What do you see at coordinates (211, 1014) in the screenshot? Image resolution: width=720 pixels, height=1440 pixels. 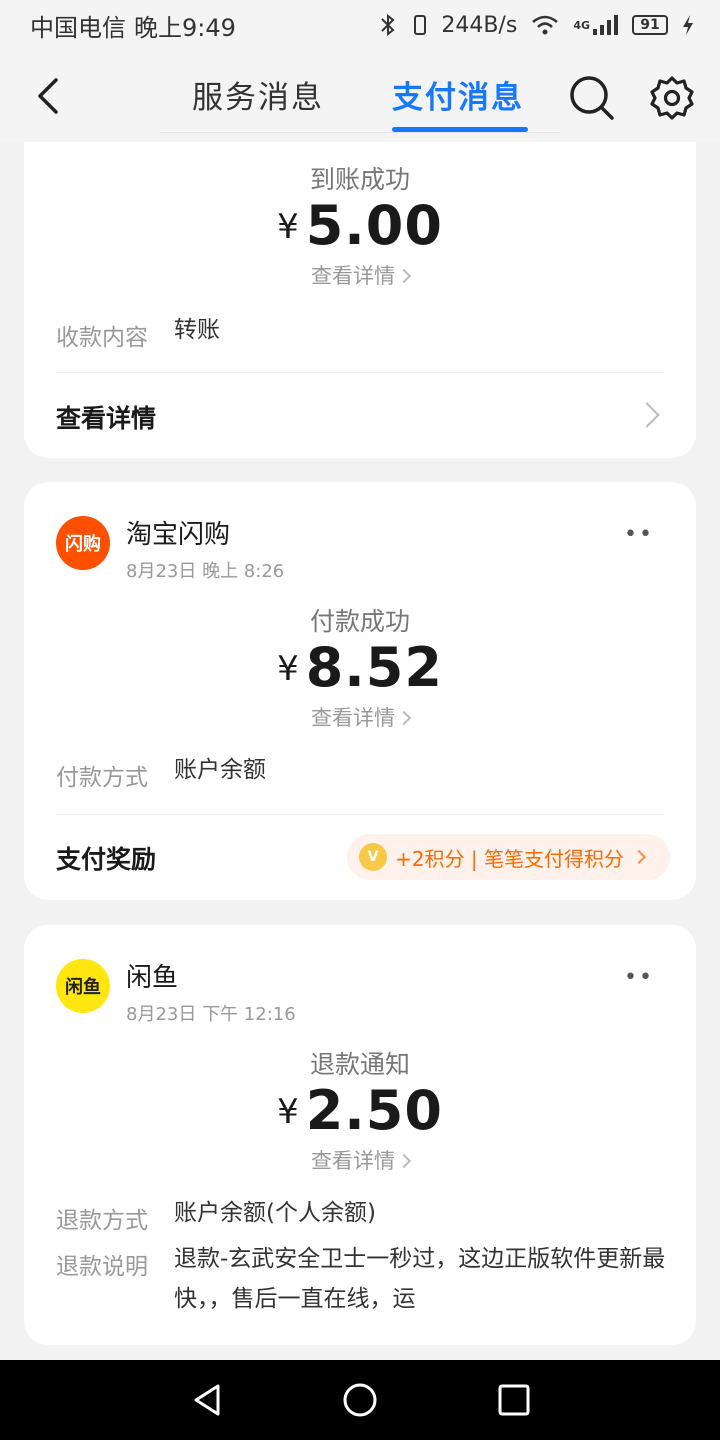 I see `message-time: 8月23日 下午 12:16` at bounding box center [211, 1014].